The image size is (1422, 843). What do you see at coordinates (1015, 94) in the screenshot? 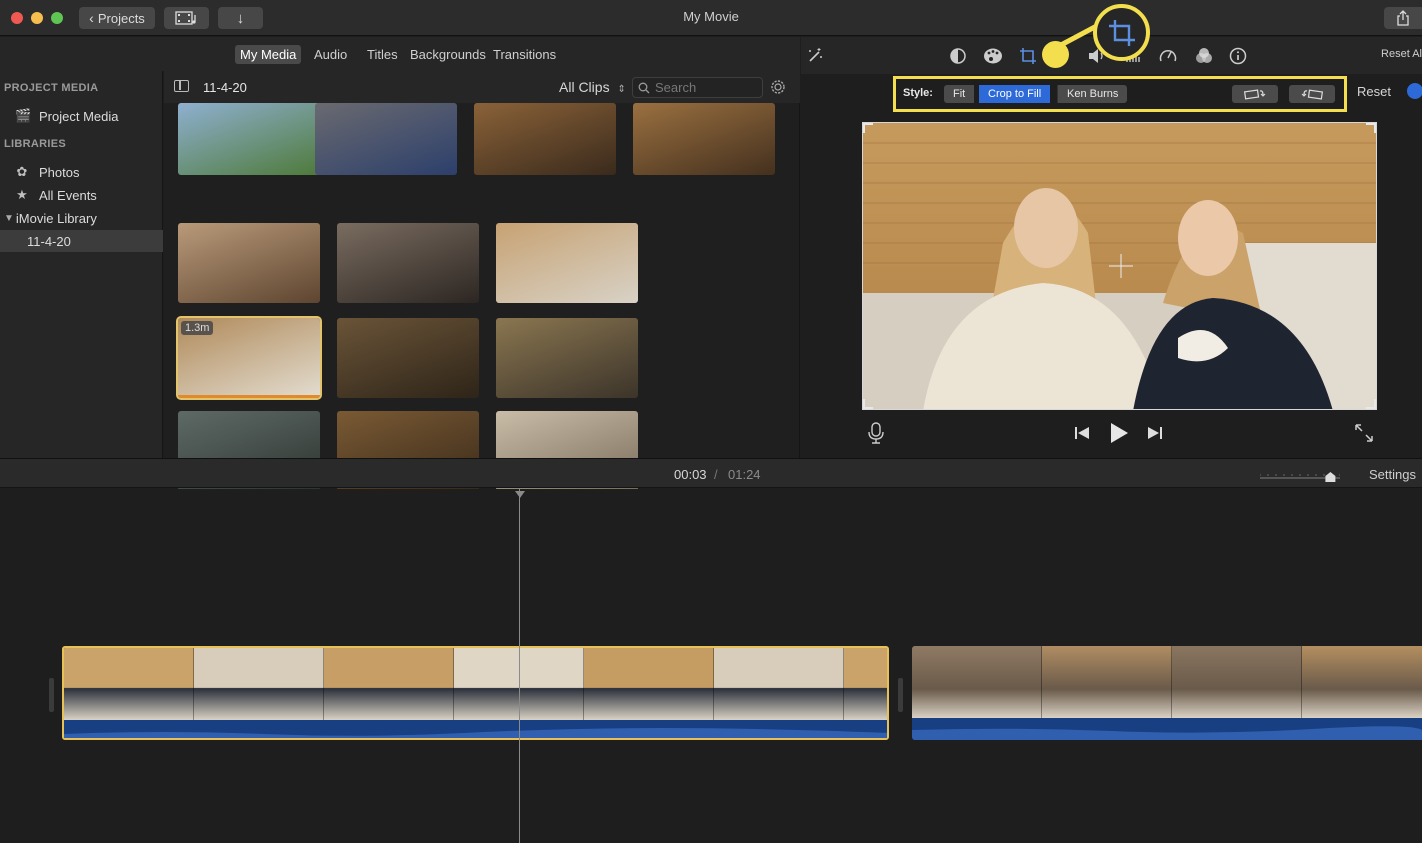
I see `crop-to-fill-button: Crop to Fill` at bounding box center [1015, 94].